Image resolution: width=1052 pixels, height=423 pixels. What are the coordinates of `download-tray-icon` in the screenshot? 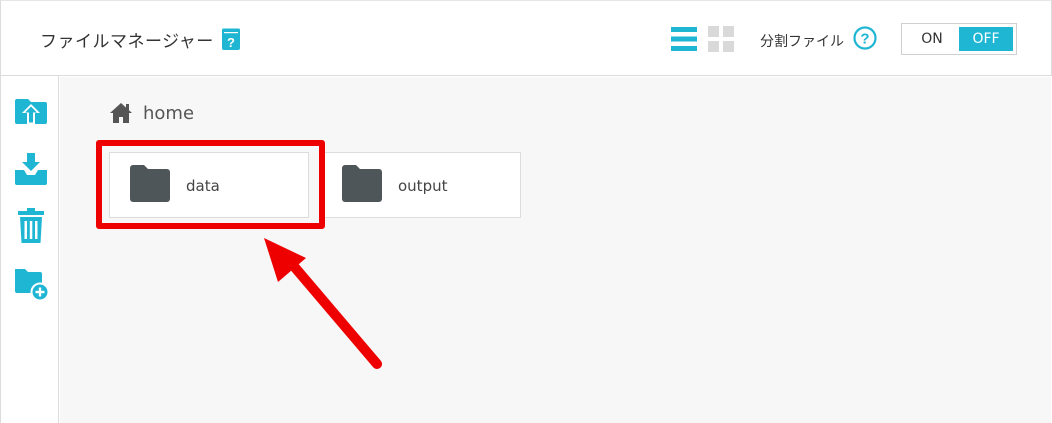 It's located at (31, 169).